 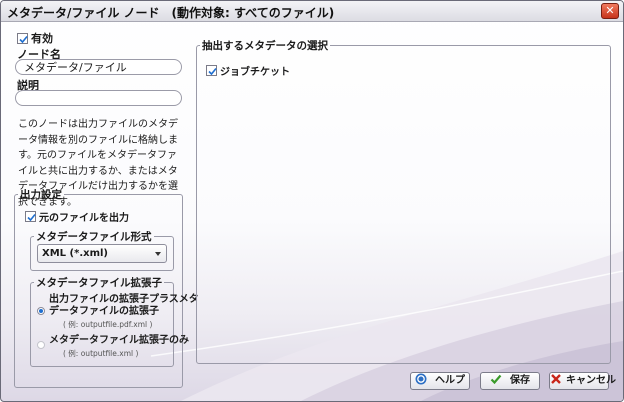 I want to click on x-icon, so click(x=556, y=379).